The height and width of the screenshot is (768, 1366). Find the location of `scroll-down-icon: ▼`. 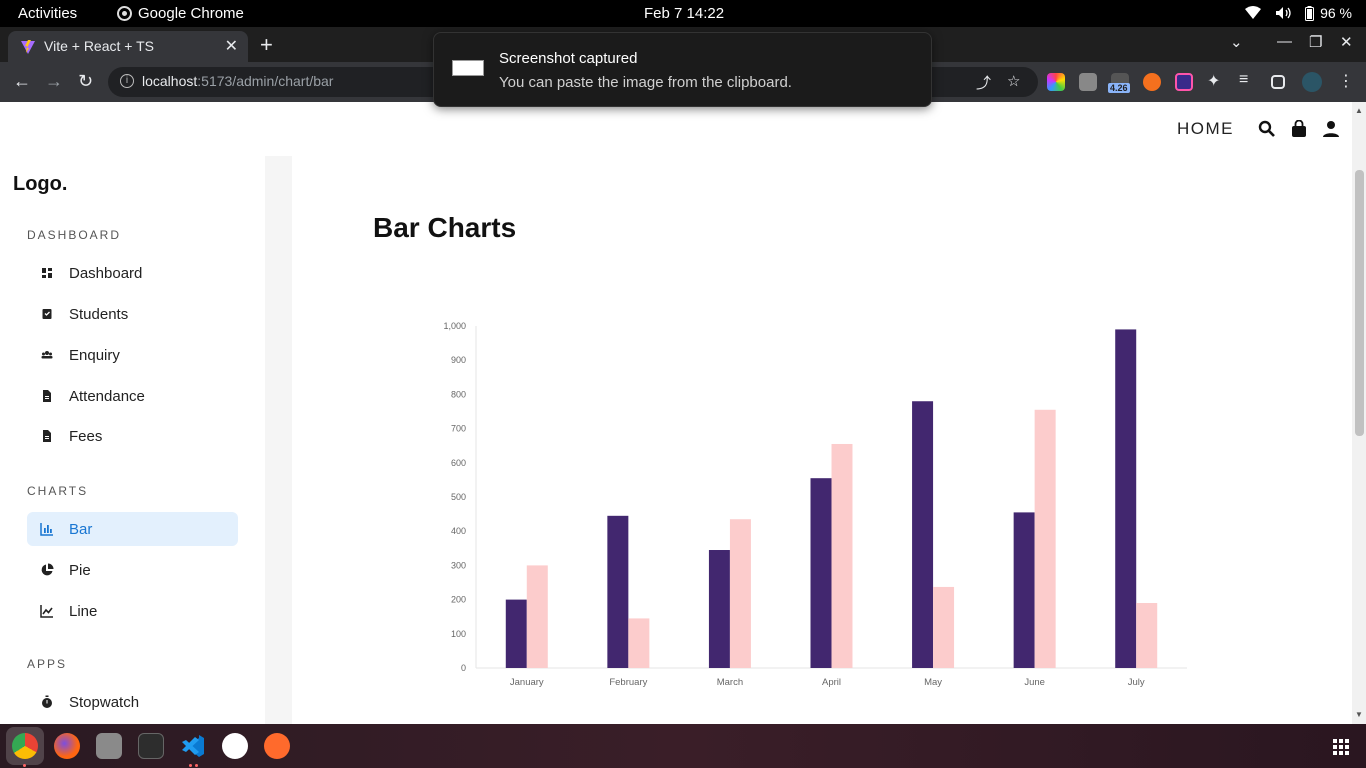

scroll-down-icon: ▼ is located at coordinates (1359, 714).